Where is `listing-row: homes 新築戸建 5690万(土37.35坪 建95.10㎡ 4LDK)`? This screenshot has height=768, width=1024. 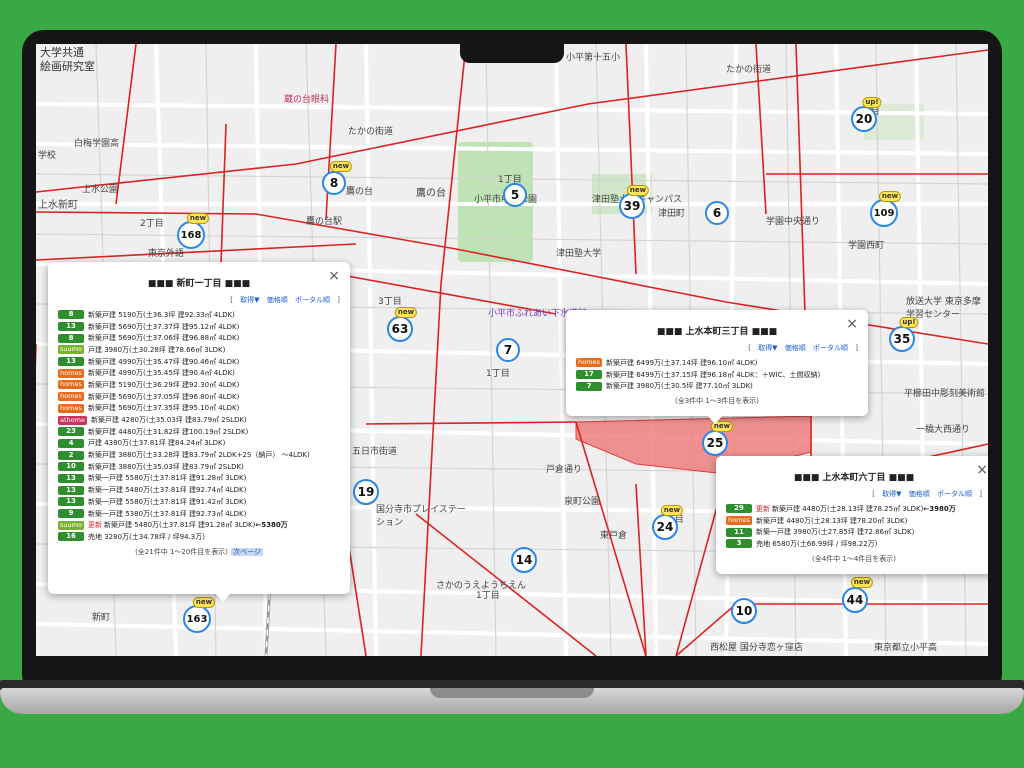 listing-row: homes 新築戸建 5690万(土37.35坪 建95.10㎡ 4LDK) is located at coordinates (204, 409).